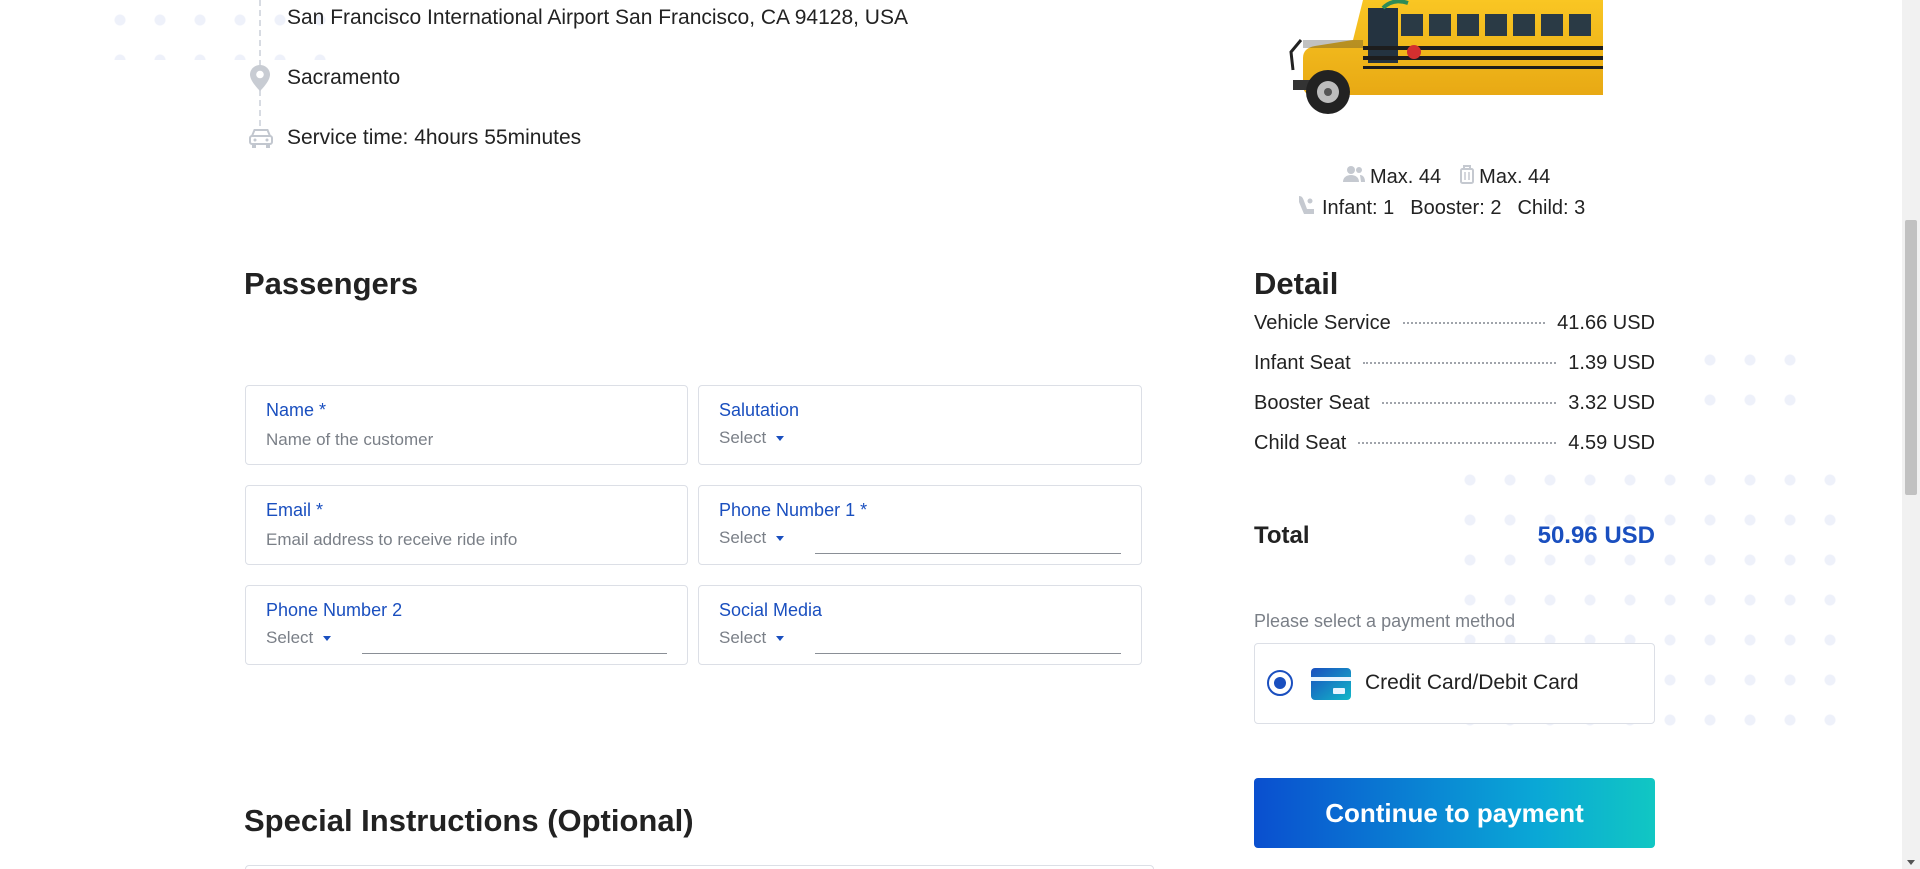 The height and width of the screenshot is (869, 1920). I want to click on max-luggage: Max. 44, so click(1515, 176).